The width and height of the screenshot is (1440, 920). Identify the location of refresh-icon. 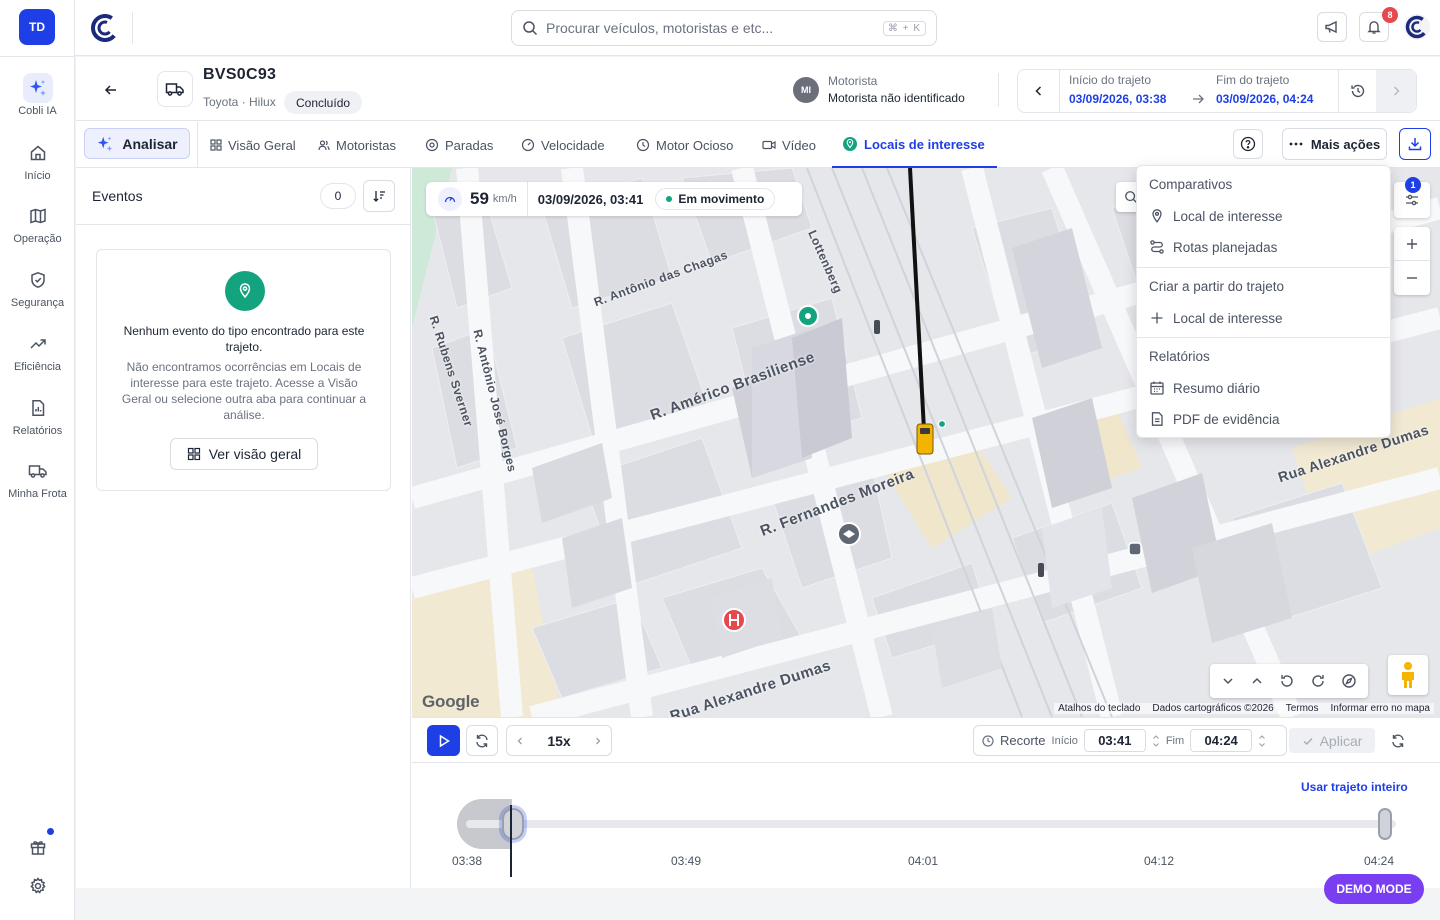
(1398, 740).